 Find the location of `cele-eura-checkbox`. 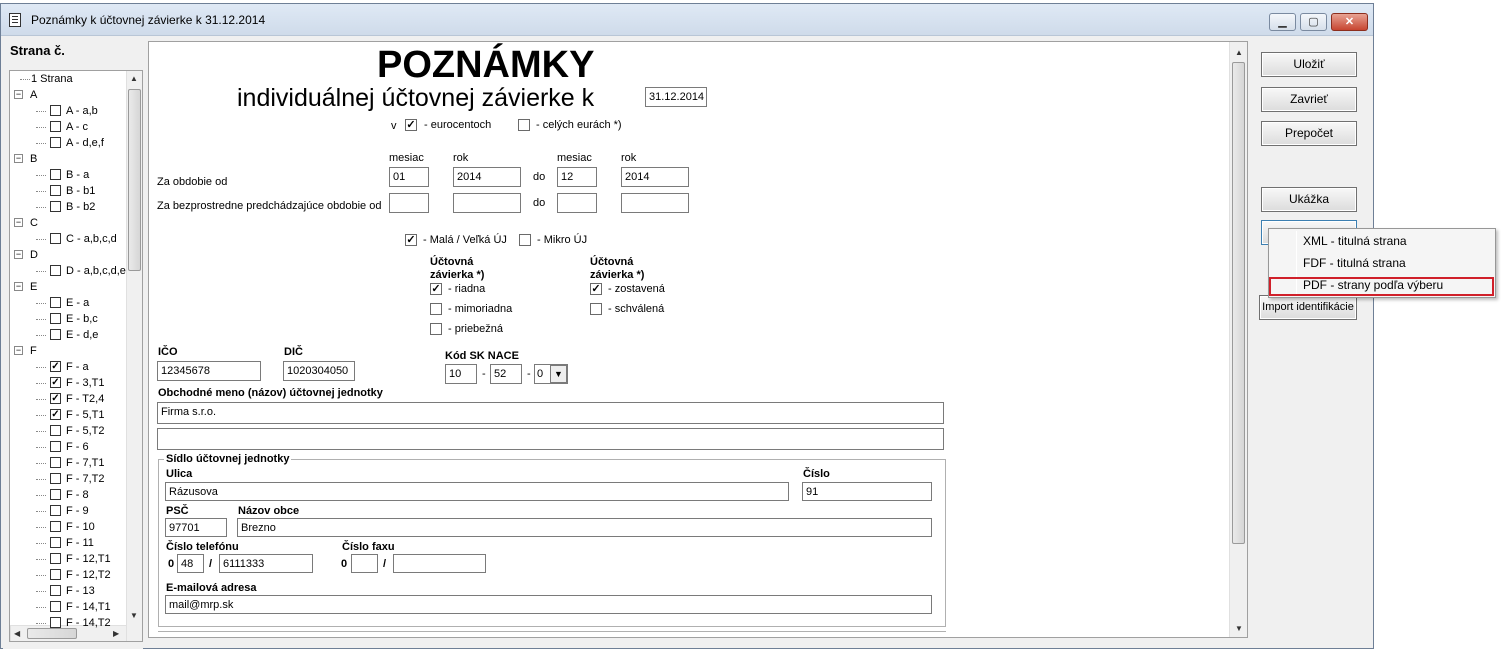

cele-eura-checkbox is located at coordinates (524, 125).